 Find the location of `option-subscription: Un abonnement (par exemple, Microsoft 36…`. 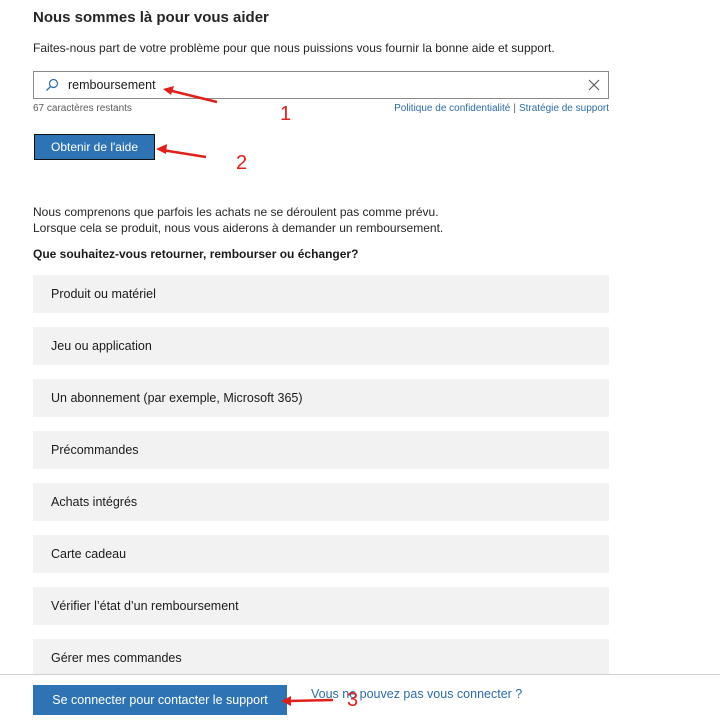

option-subscription: Un abonnement (par exemple, Microsoft 36… is located at coordinates (321, 398).